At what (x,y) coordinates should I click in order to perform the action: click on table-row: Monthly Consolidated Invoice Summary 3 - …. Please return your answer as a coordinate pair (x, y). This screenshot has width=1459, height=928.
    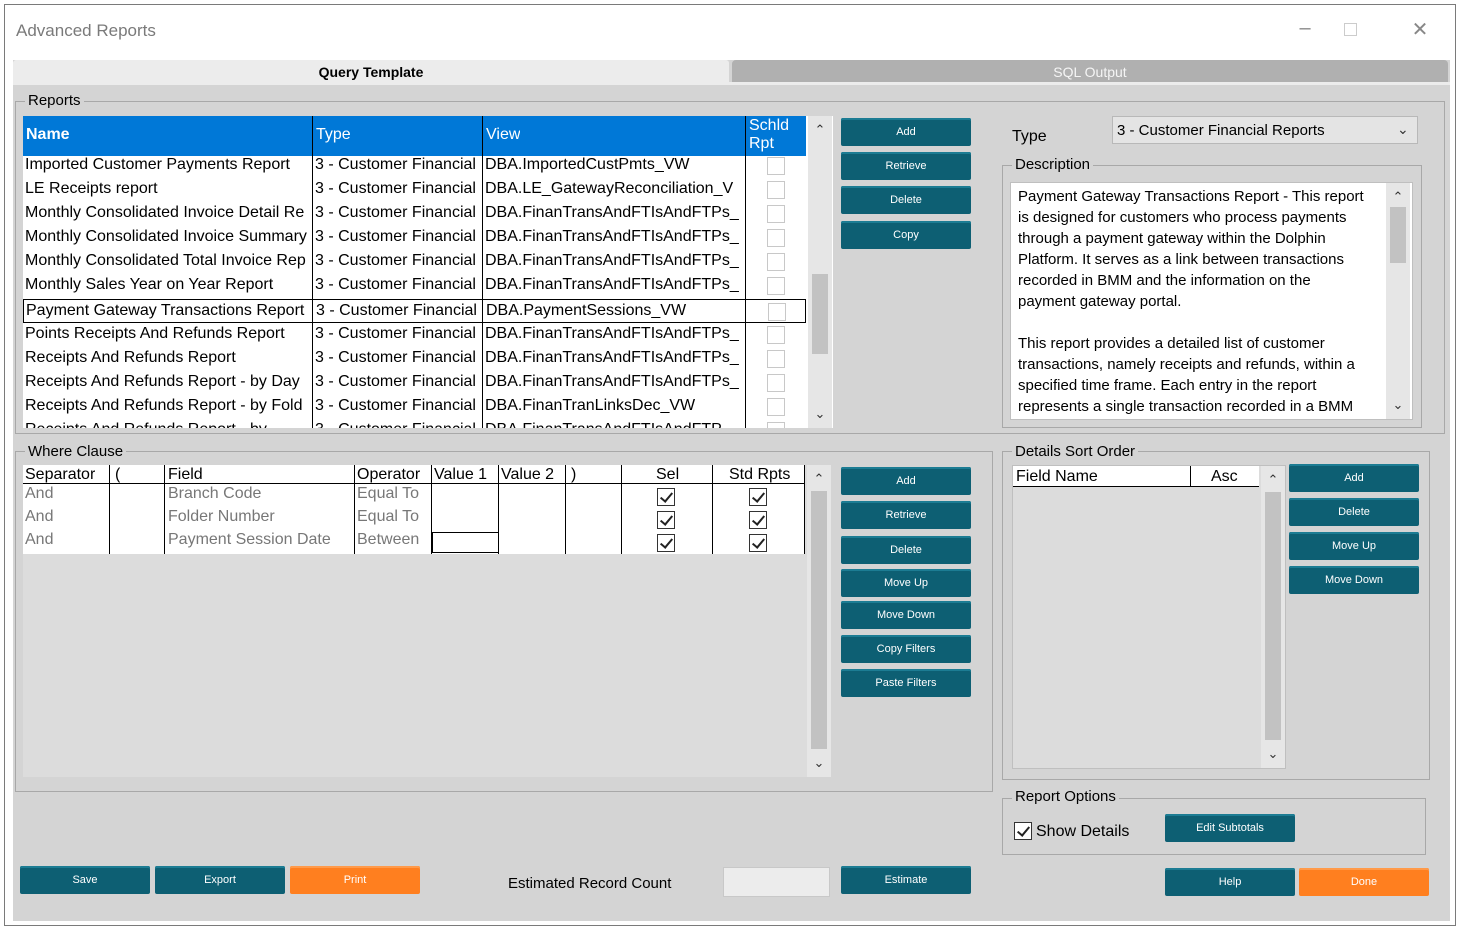
    Looking at the image, I should click on (414, 238).